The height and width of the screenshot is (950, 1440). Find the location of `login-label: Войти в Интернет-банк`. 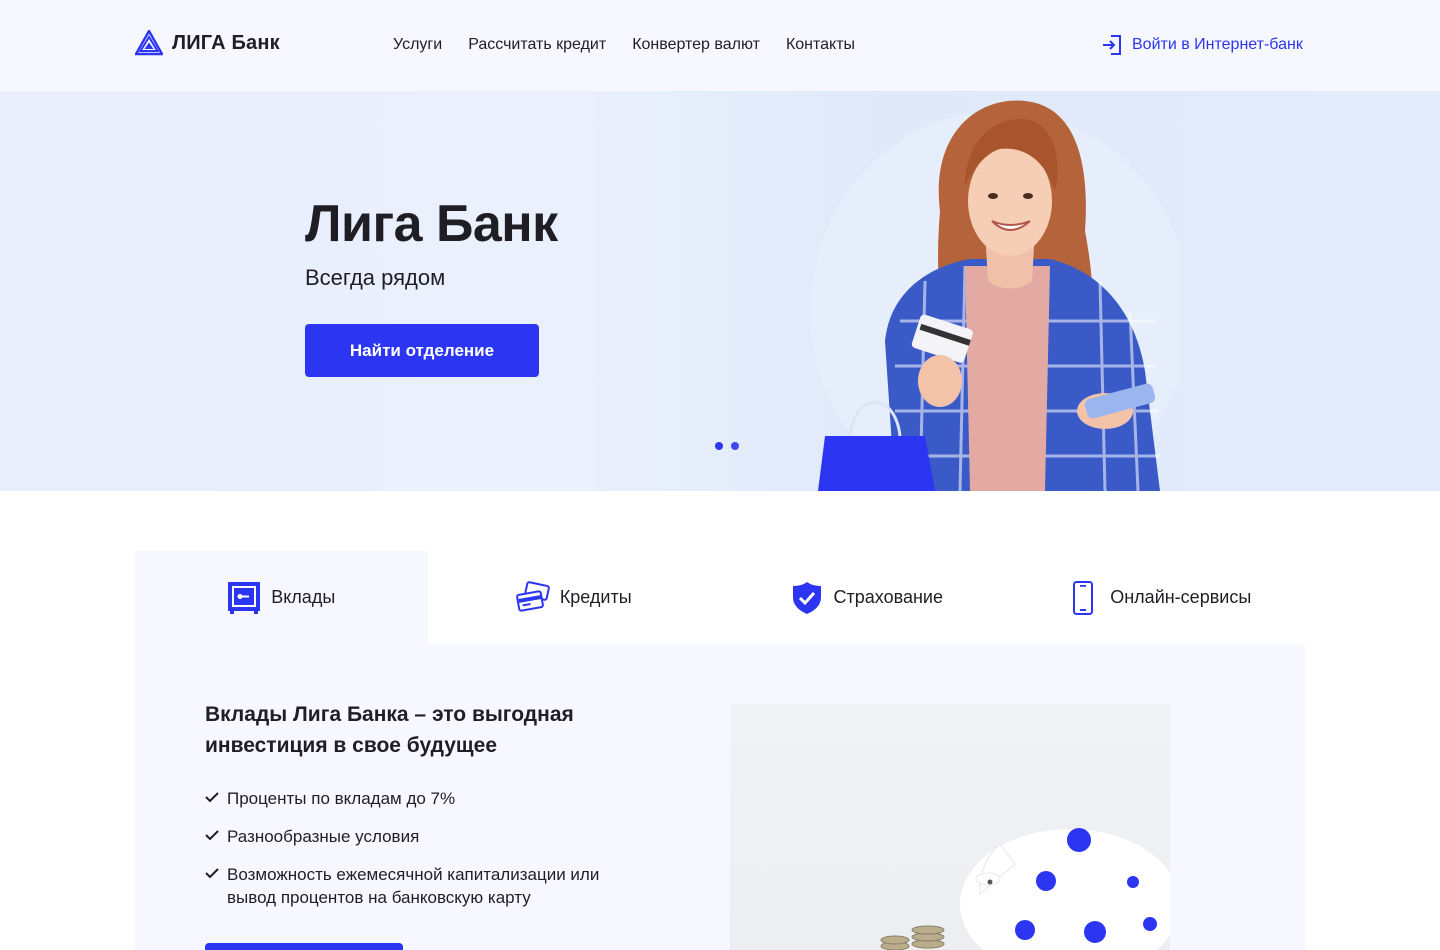

login-label: Войти в Интернет-банк is located at coordinates (1217, 44).